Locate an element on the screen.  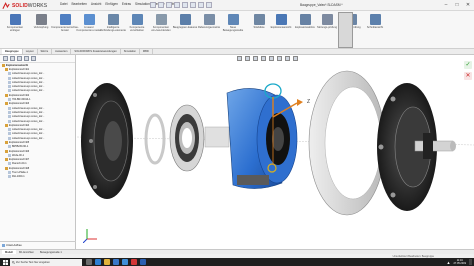
tree-item: Flkt-1000-1 is located at coordinates (37, 177).